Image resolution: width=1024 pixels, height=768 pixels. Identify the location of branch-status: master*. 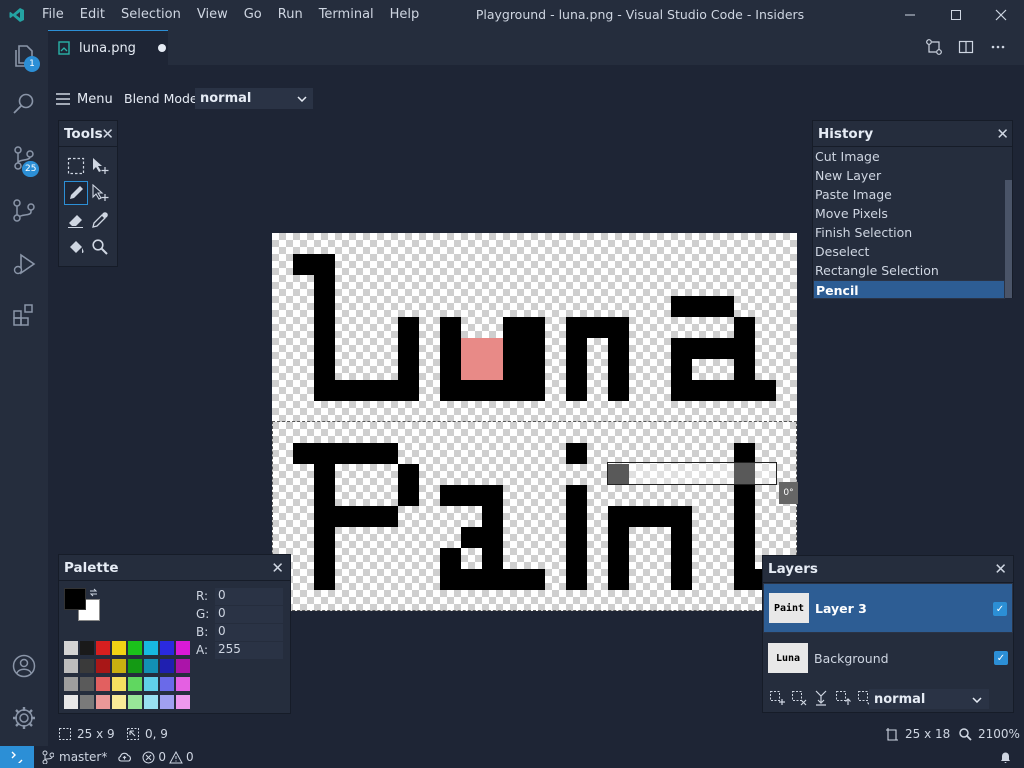
(74, 757).